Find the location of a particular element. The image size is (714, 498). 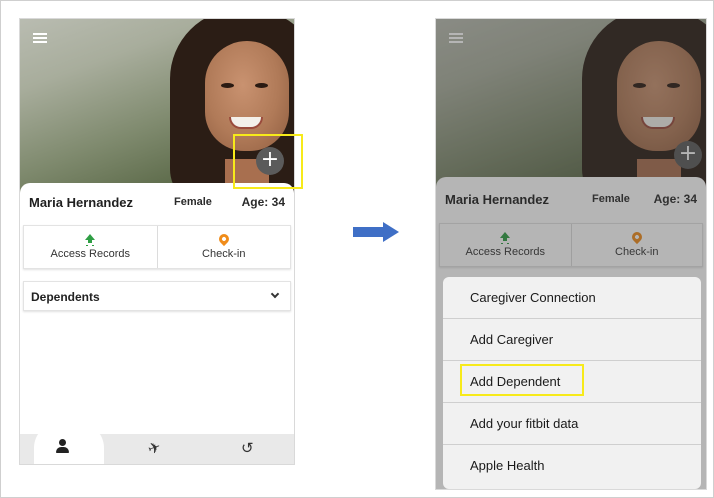

hamburger-menu-icon is located at coordinates (40, 38).